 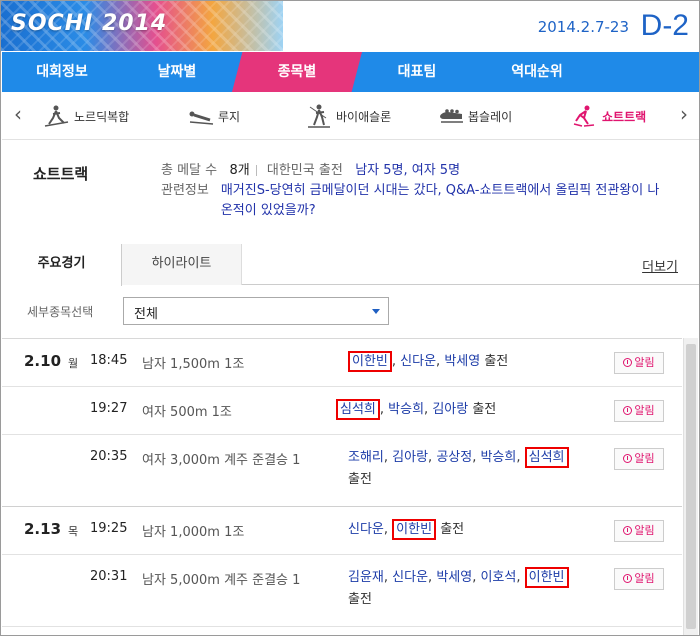 I want to click on nav-item-all-time-ranking: 역대순위, so click(x=537, y=72).